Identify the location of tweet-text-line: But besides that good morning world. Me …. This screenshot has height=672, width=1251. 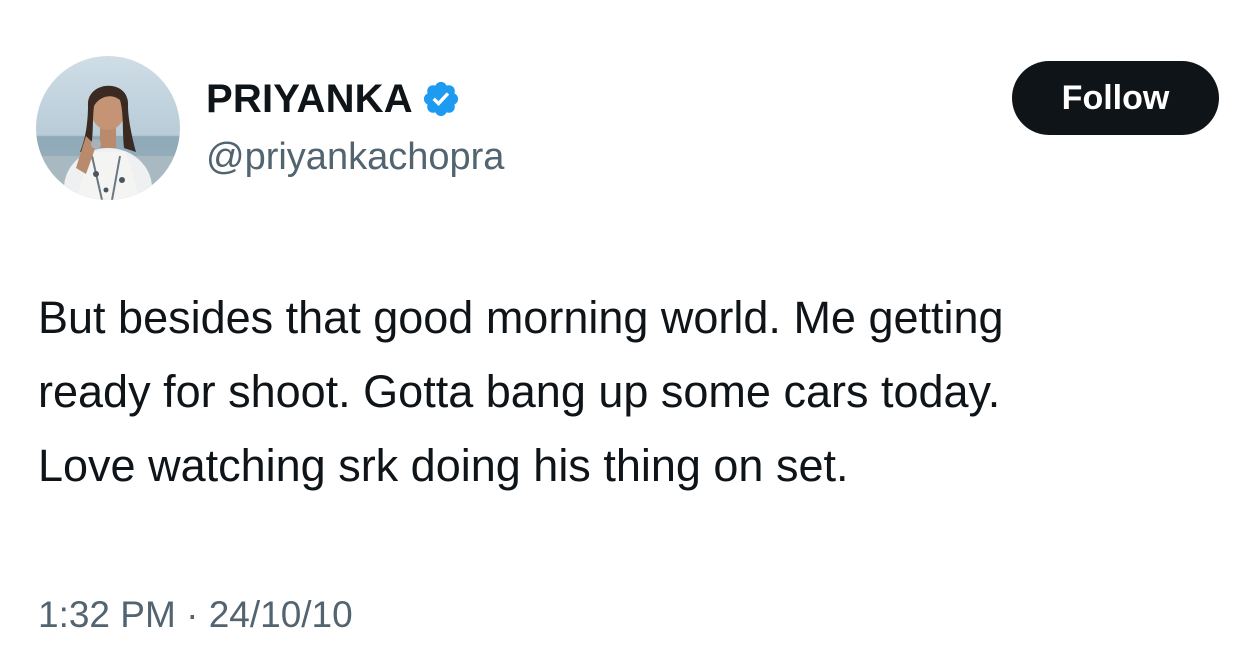
(521, 317).